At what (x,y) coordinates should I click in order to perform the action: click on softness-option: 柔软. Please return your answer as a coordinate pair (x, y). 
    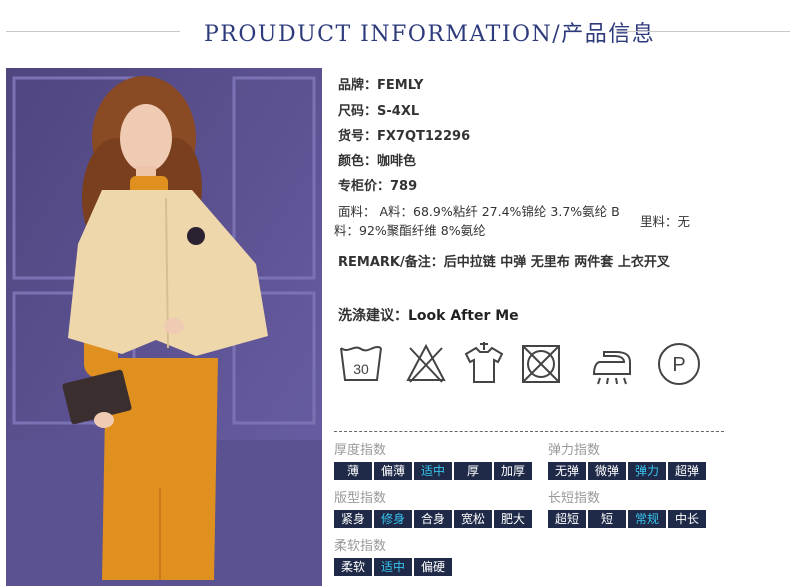
    Looking at the image, I should click on (353, 567).